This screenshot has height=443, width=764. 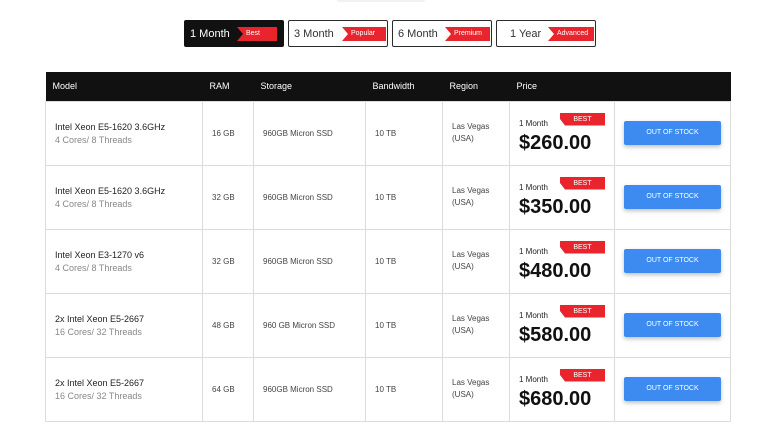 I want to click on tab-3-month: 3 Month Popular, so click(x=338, y=33).